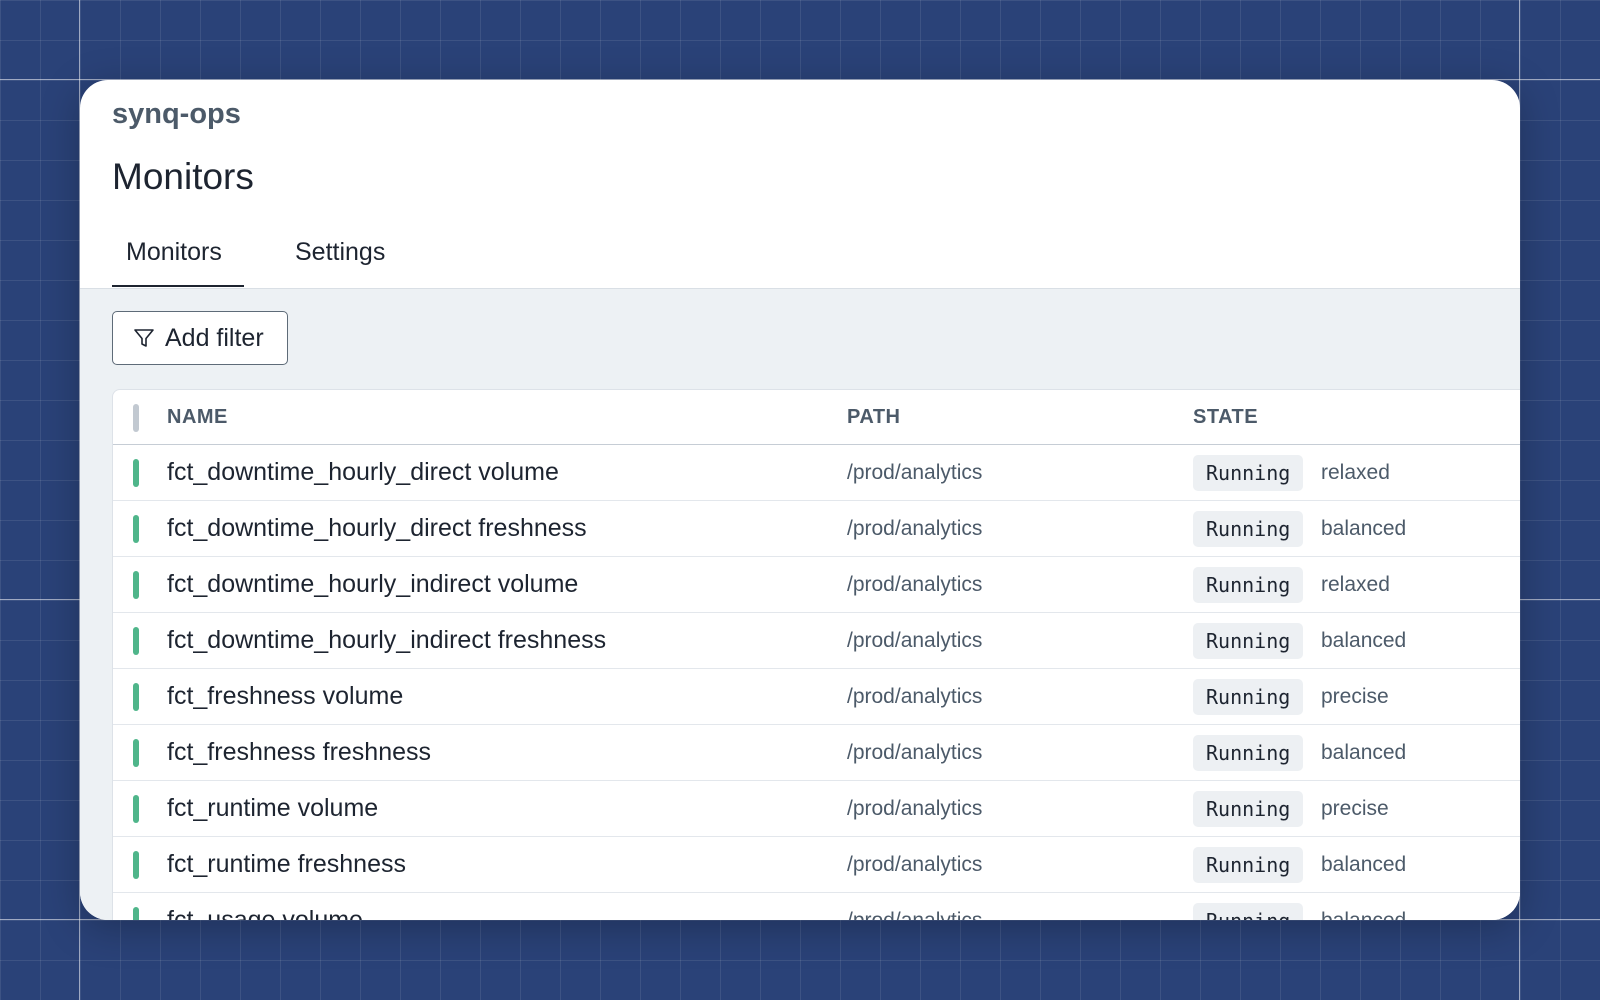 This screenshot has height=1000, width=1600. What do you see at coordinates (285, 696) in the screenshot?
I see `monitor-name: fct_freshness volume` at bounding box center [285, 696].